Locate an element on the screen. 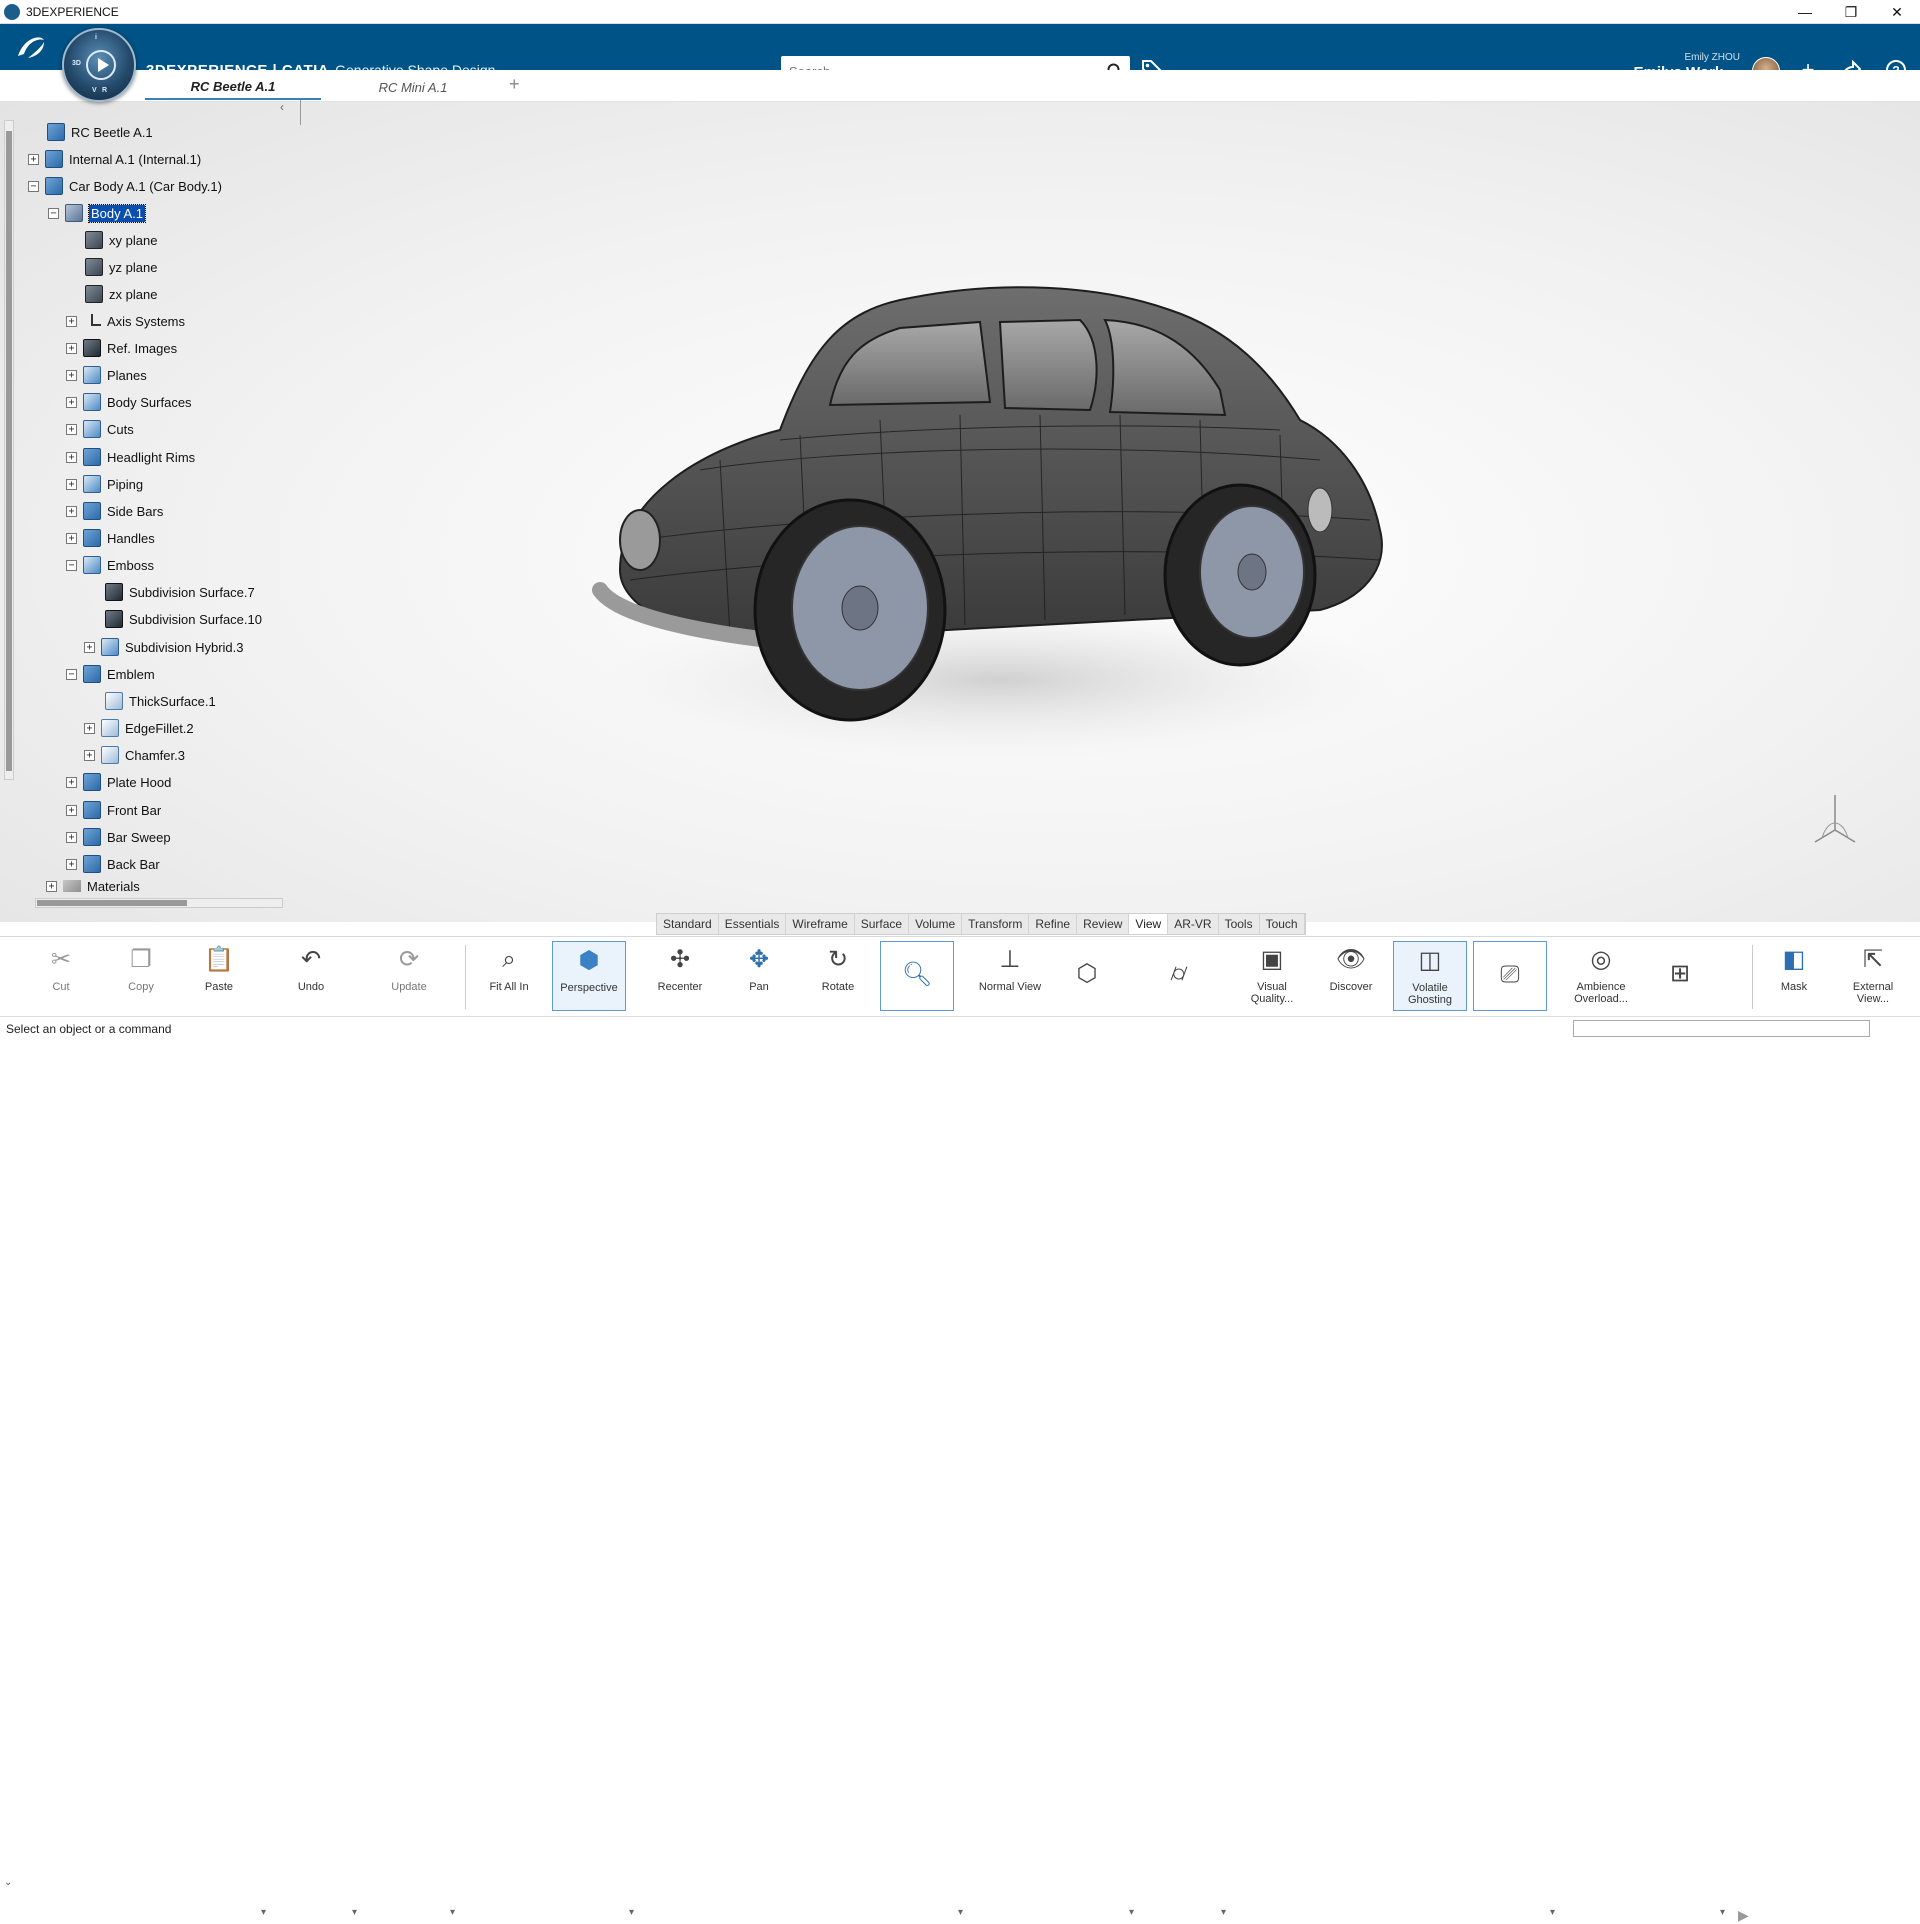 Image resolution: width=1920 pixels, height=1924 pixels. tree-item: + Ref. Images is located at coordinates (121, 348).